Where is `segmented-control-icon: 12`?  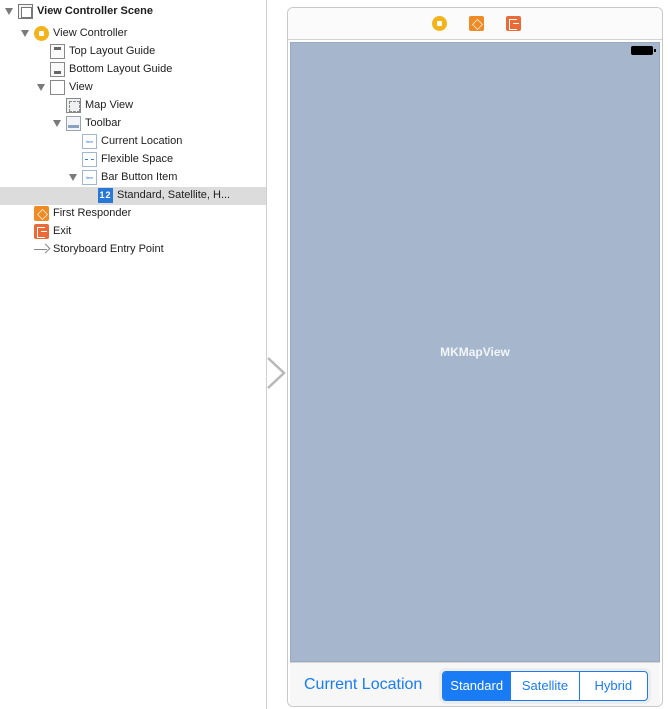
segmented-control-icon: 12 is located at coordinates (105, 195).